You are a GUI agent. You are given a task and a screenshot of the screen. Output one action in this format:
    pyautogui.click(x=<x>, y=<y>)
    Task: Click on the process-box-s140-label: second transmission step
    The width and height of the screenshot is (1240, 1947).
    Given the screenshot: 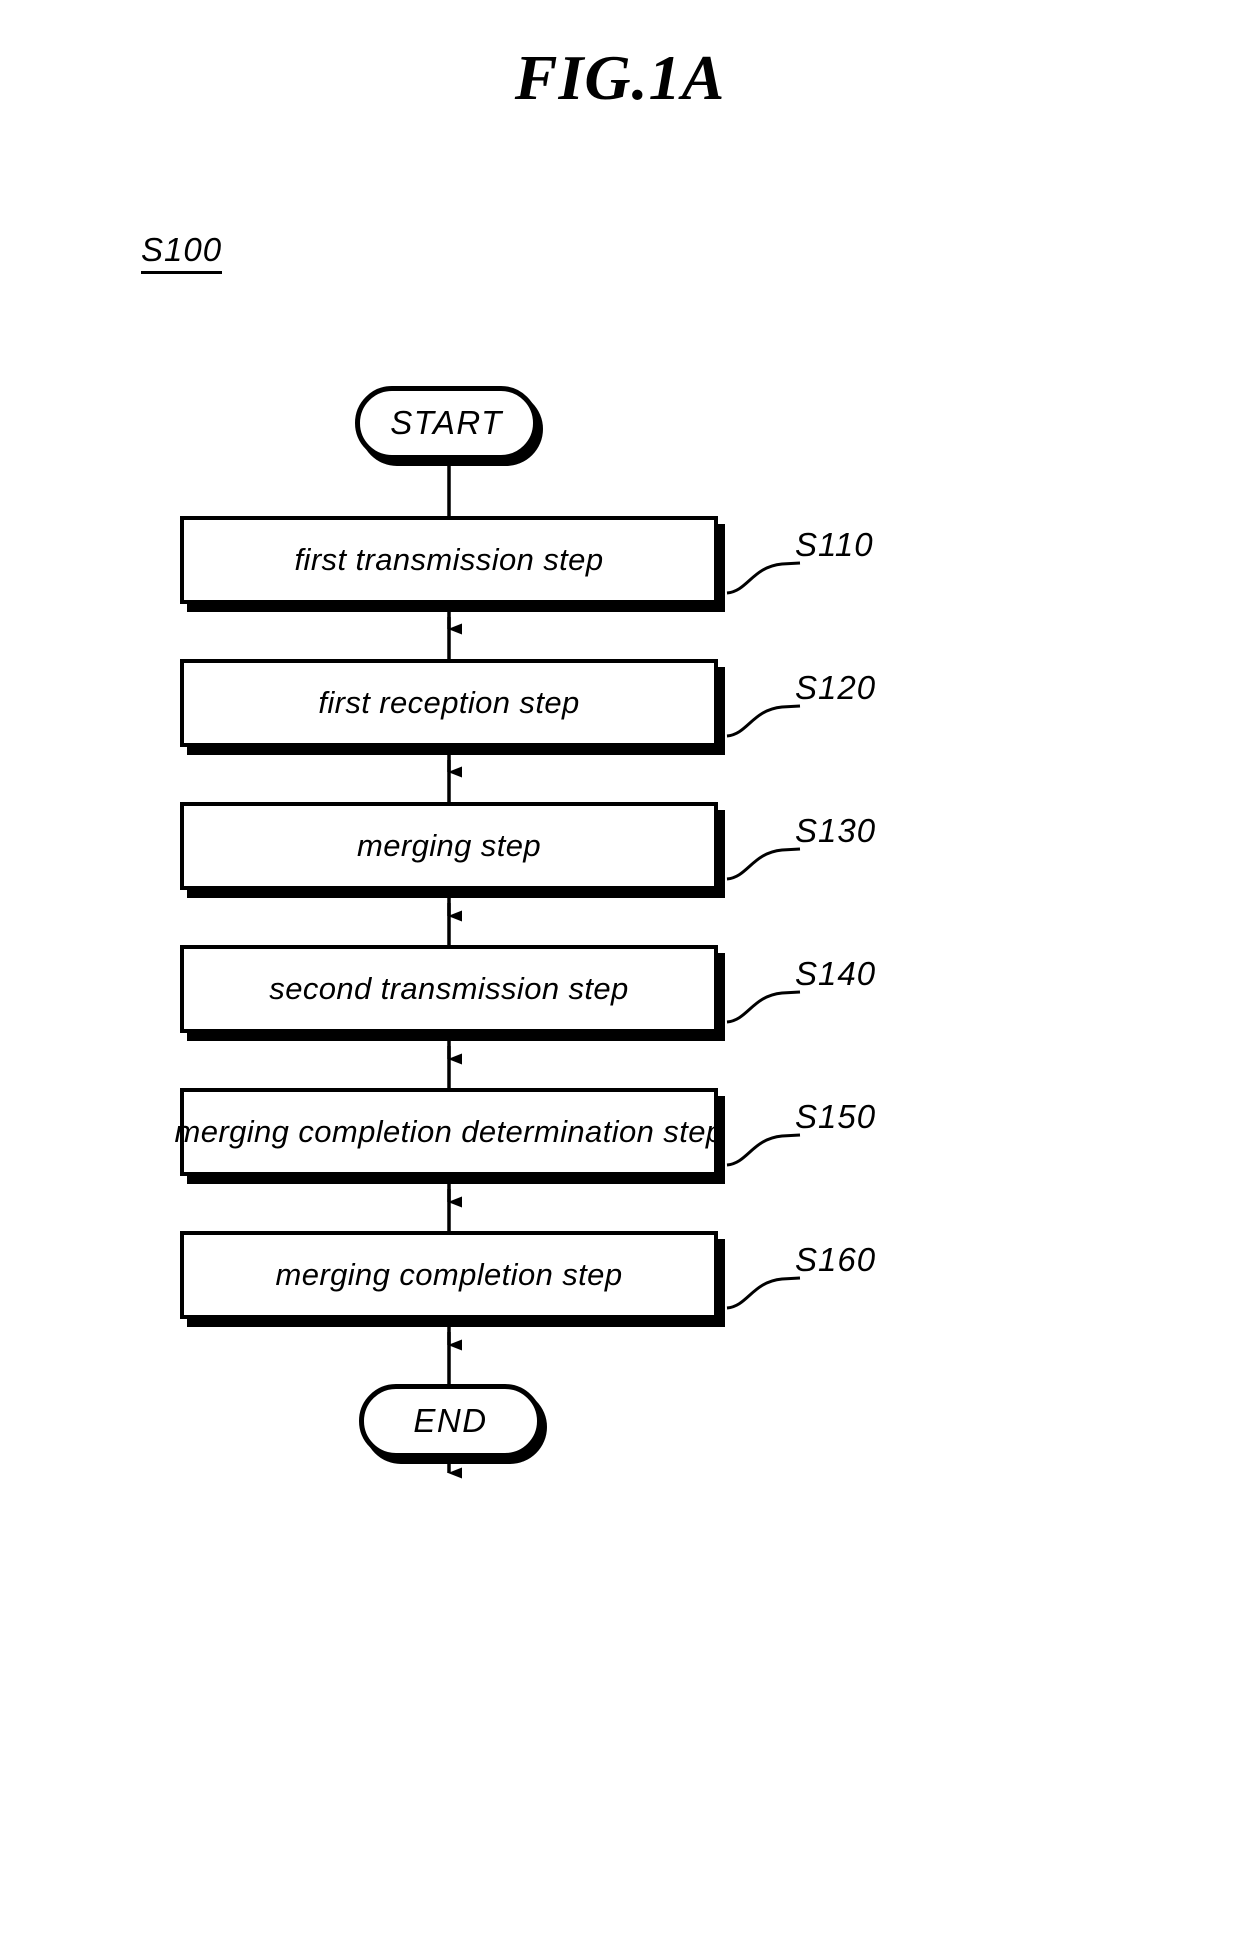 What is the action you would take?
    pyautogui.click(x=449, y=988)
    